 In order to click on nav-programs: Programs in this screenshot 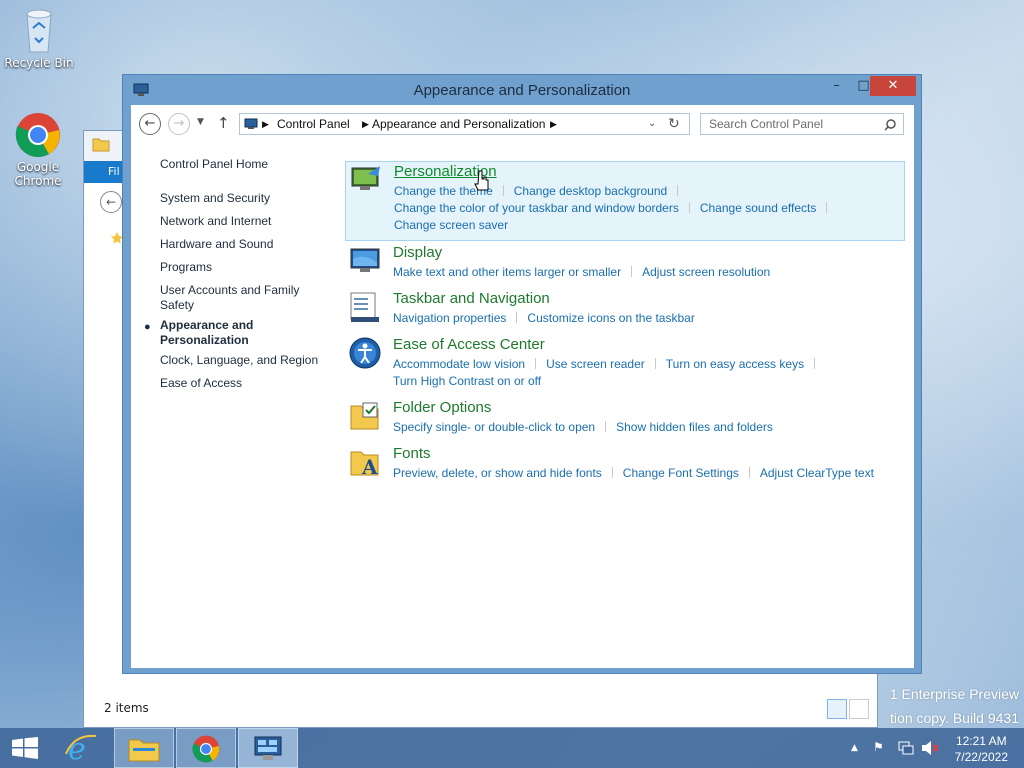, I will do `click(240, 267)`.